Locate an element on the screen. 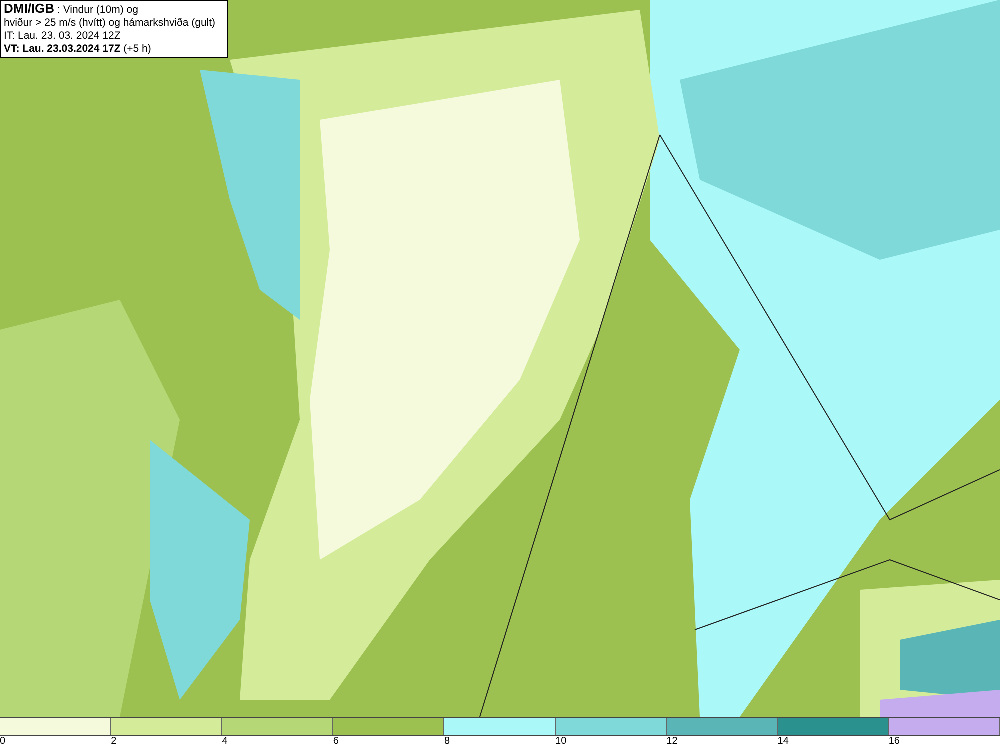 This screenshot has width=1000, height=747. legend-tick-label: 8 is located at coordinates (447, 741).